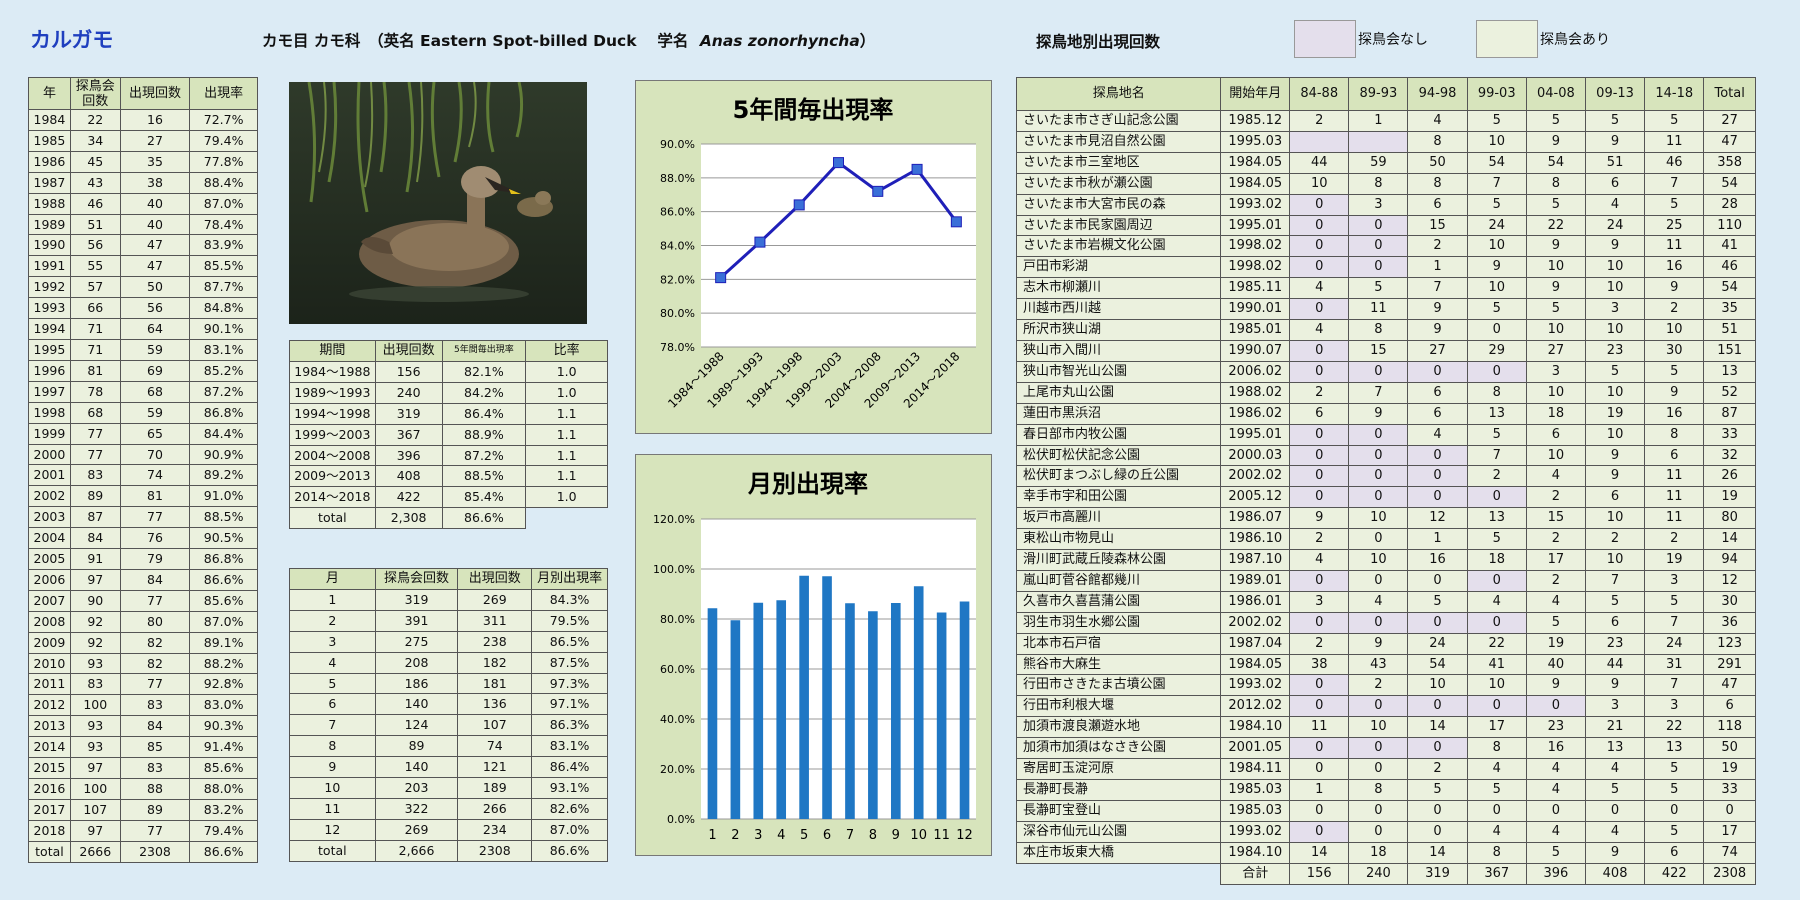  What do you see at coordinates (484, 413) in the screenshot?
I see `period-table-cell: 86.4%` at bounding box center [484, 413].